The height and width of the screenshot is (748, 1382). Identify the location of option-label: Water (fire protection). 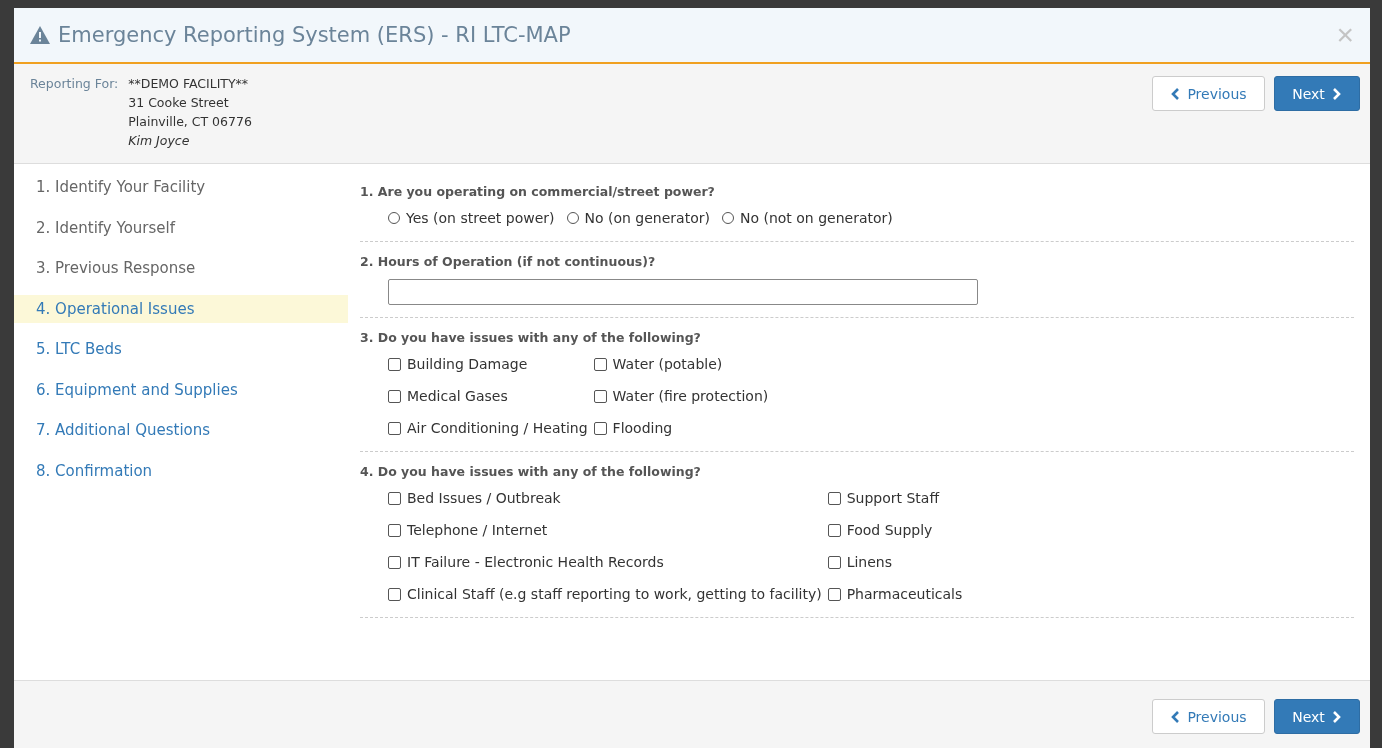
(690, 396).